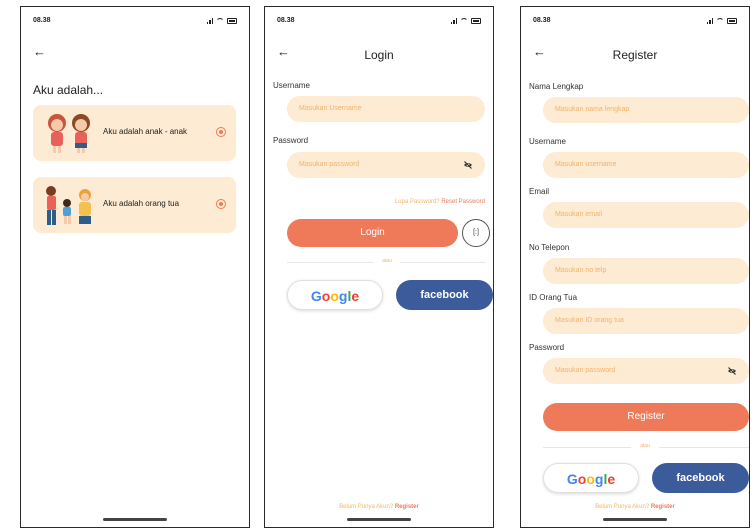  Describe the element at coordinates (539, 191) in the screenshot. I see `email-label: Email` at that location.